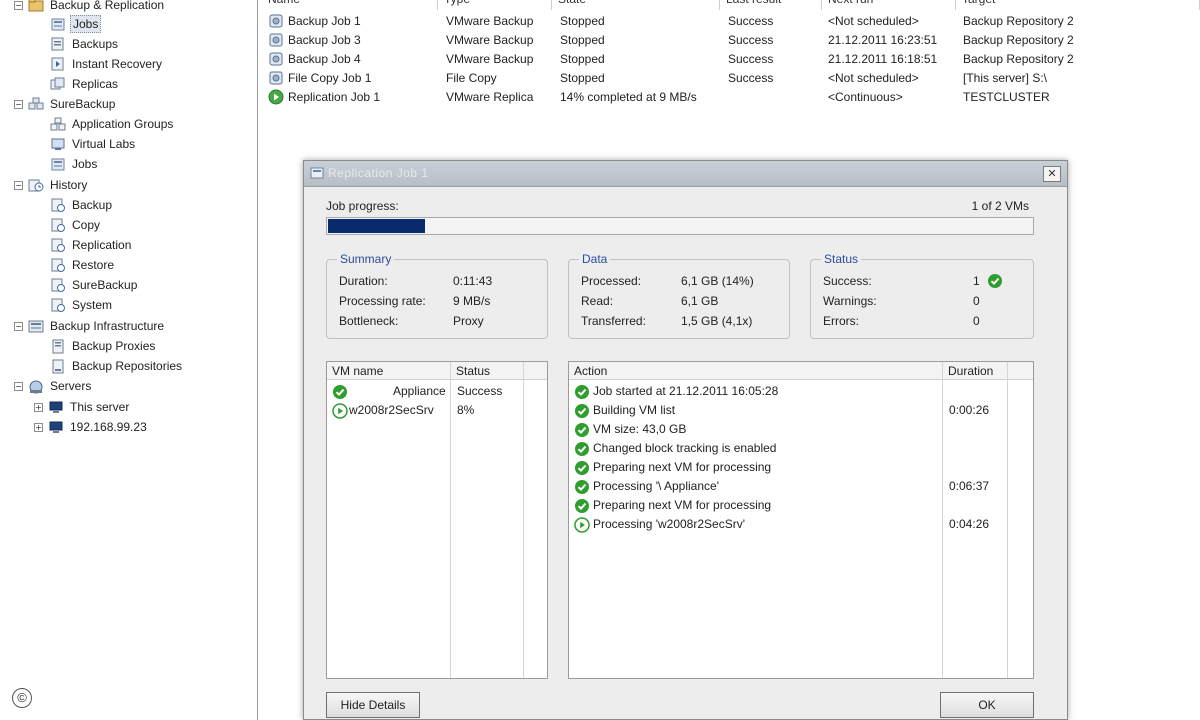  I want to click on column-header-name: Name, so click(350, 5).